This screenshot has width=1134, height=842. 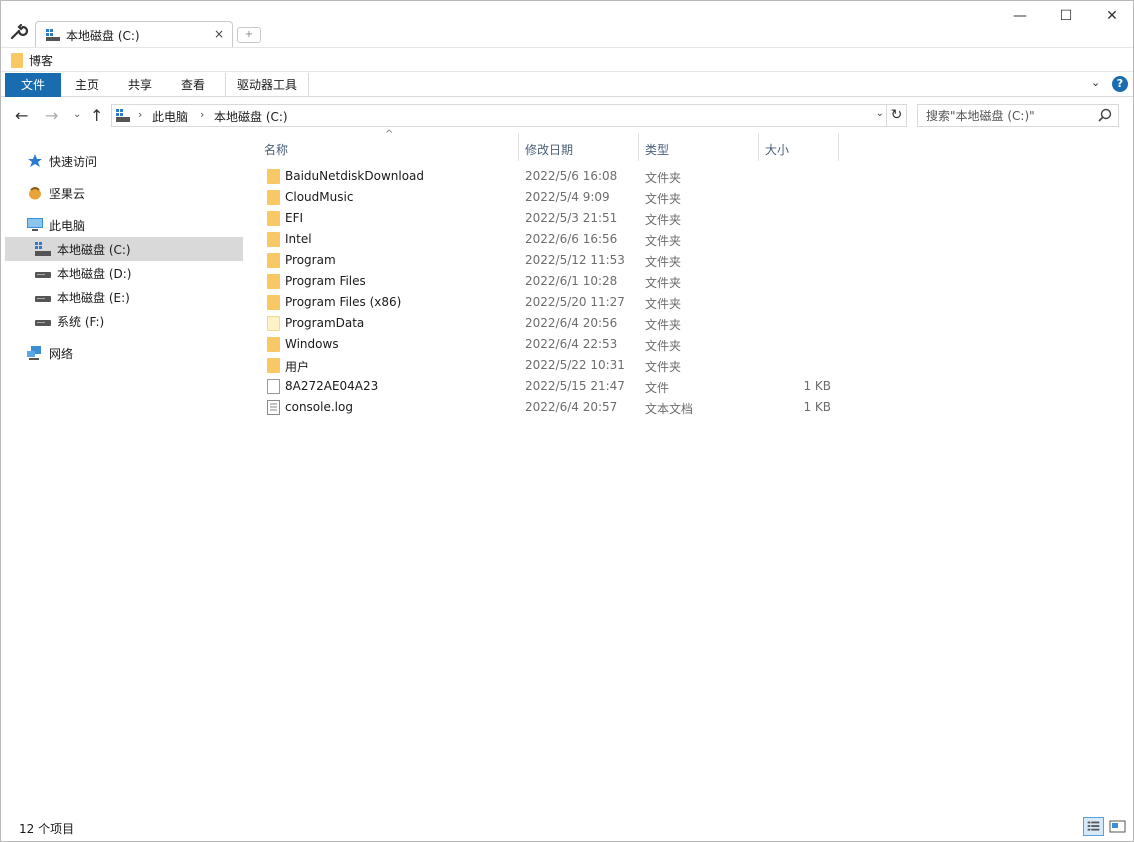 I want to click on file-row: BaiduNetdiskDownload 2022/5/6 16:08 文件夹, so click(x=548, y=176).